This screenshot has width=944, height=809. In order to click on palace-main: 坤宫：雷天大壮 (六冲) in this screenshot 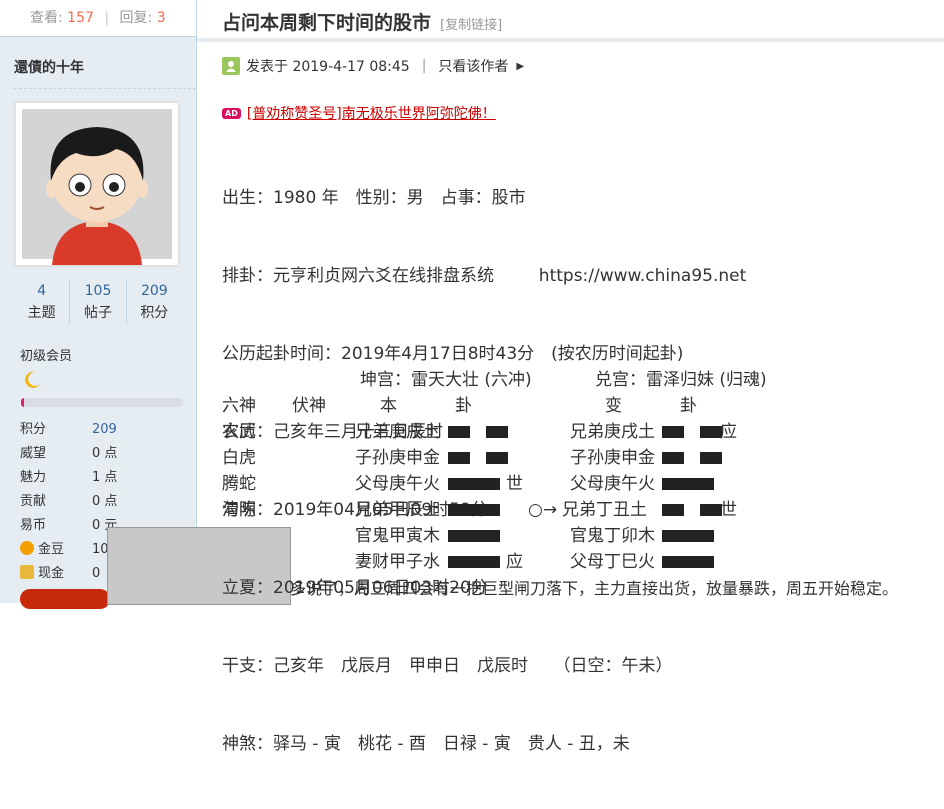, I will do `click(446, 380)`.